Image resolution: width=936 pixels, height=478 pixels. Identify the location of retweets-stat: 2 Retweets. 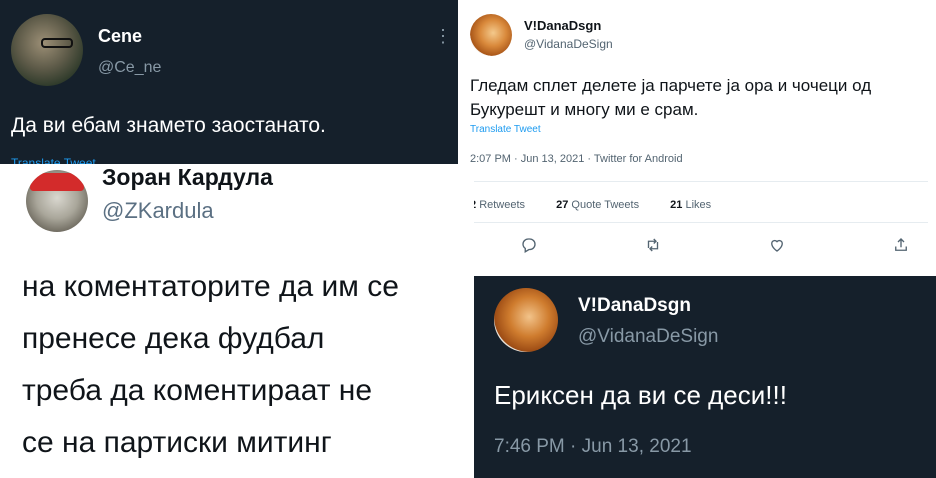
(504, 205).